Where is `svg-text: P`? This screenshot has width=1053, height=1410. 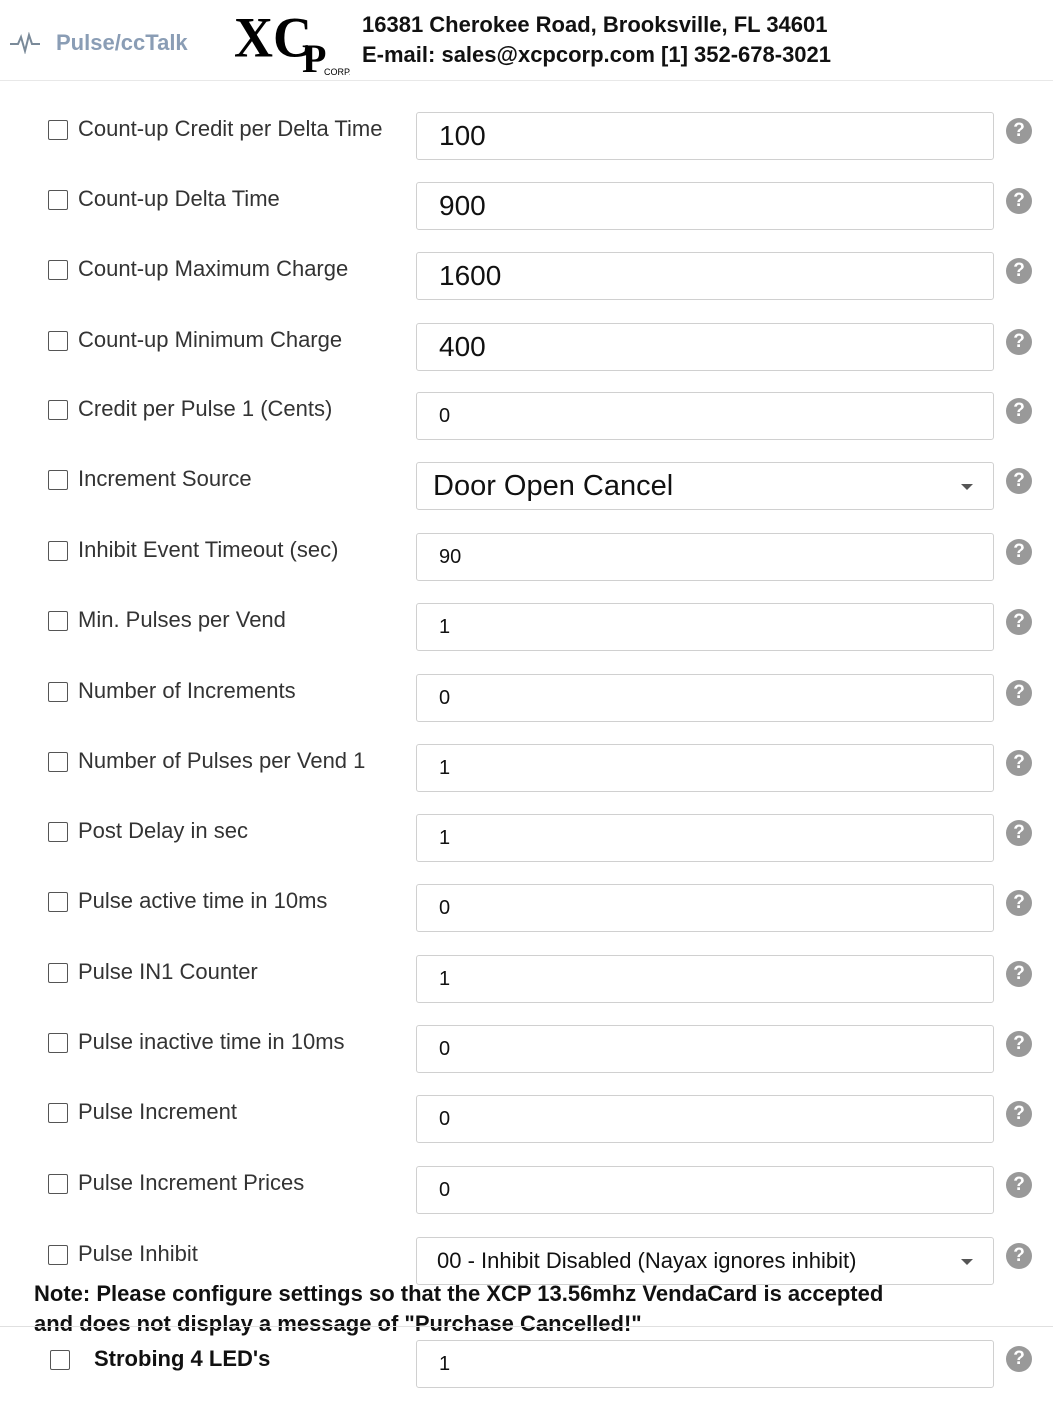 svg-text: P is located at coordinates (314, 56).